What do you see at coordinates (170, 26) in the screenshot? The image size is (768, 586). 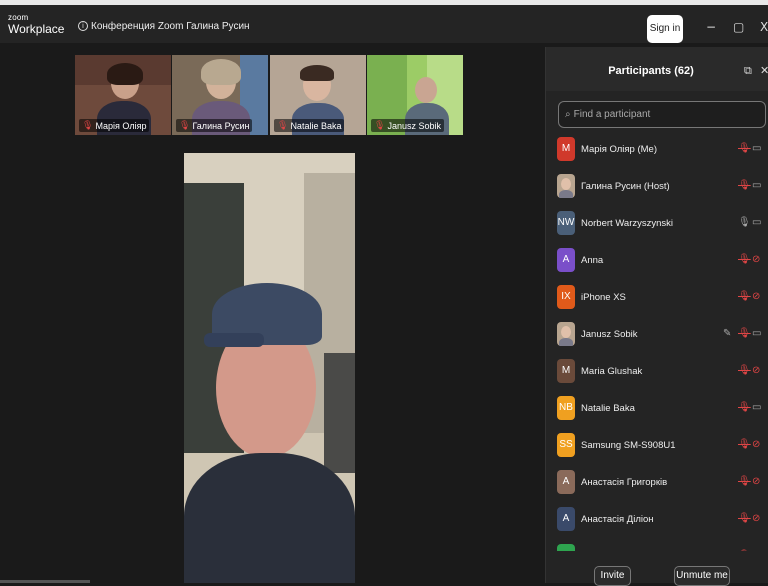 I see `meeting-title: Конференция Zoom Галина Русин` at bounding box center [170, 26].